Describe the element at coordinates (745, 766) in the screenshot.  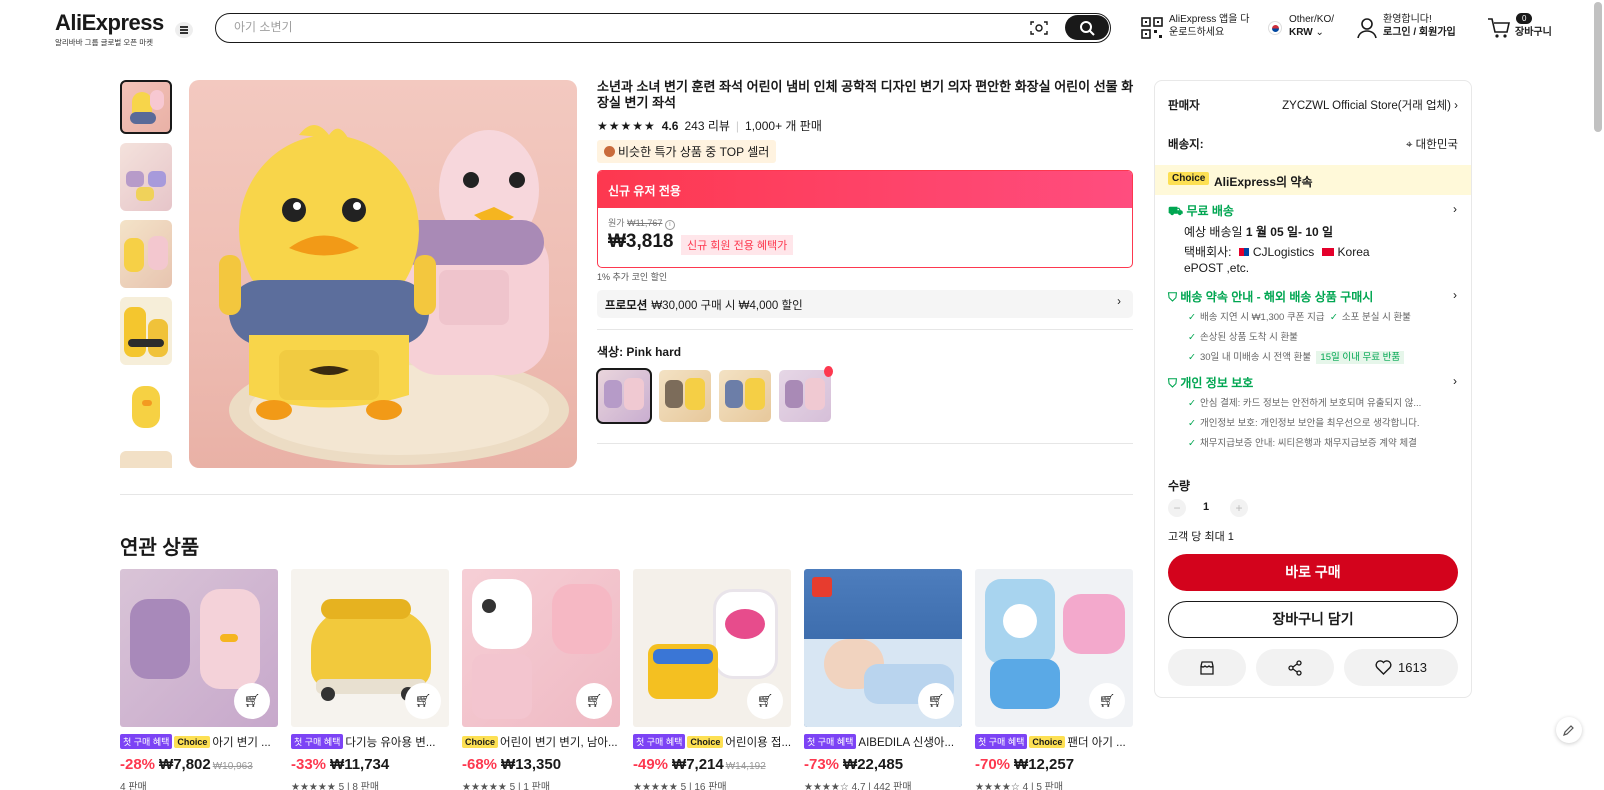
I see `original-price: ₩14,192` at that location.